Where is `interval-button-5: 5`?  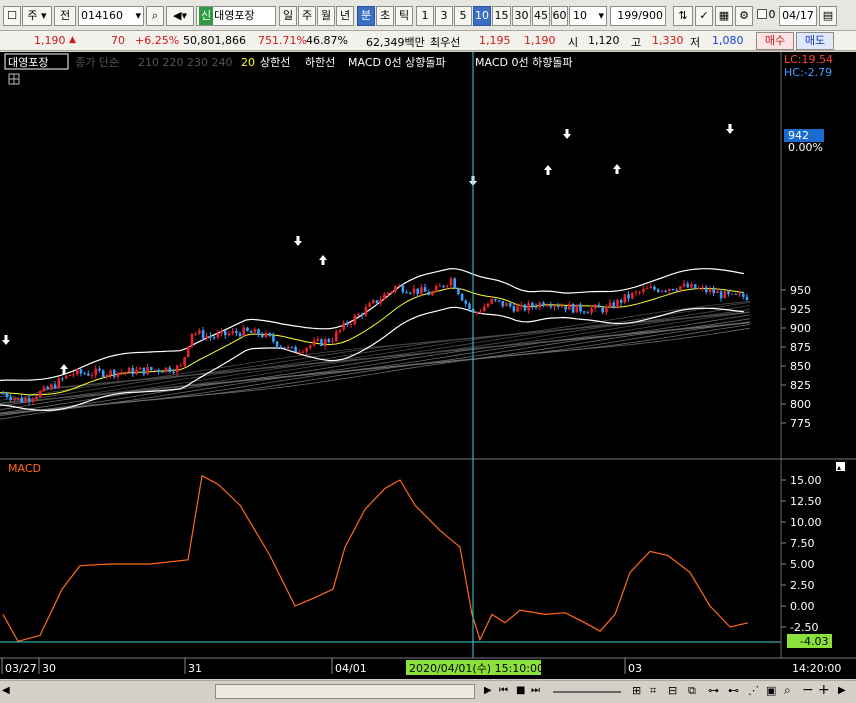
interval-button-5: 5 is located at coordinates (463, 16).